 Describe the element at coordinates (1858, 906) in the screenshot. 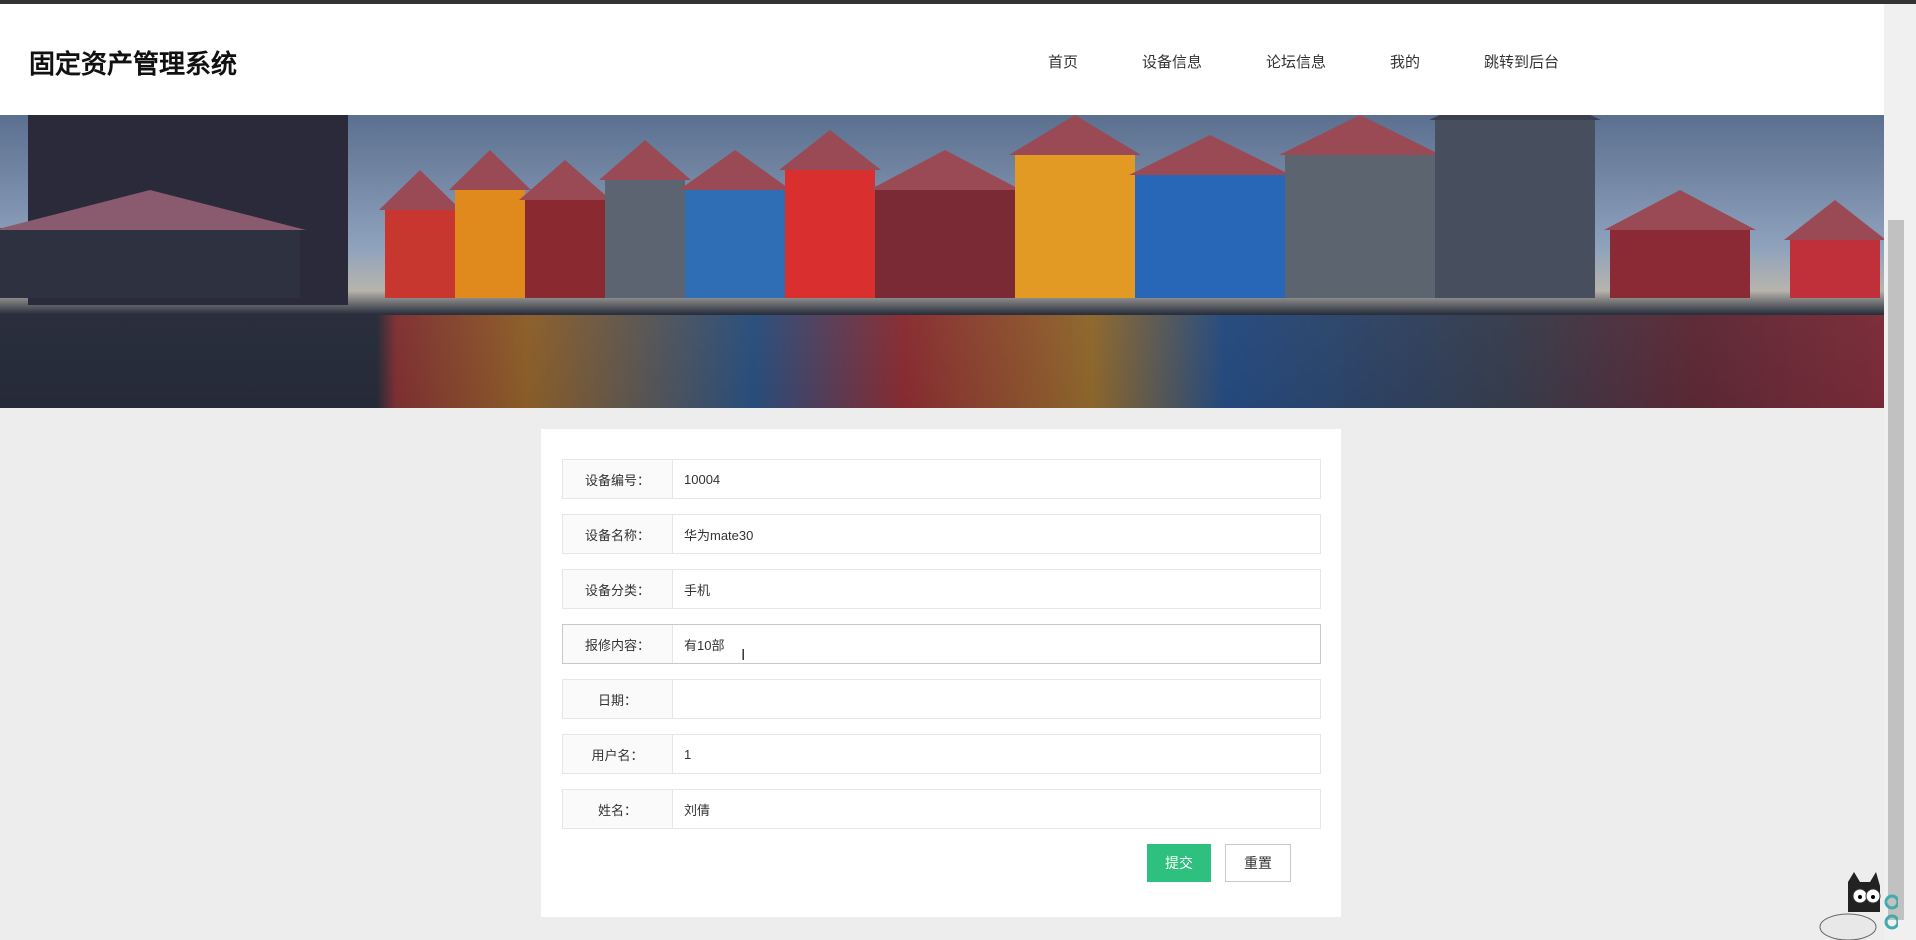

I see `mascot-cat-icon` at that location.